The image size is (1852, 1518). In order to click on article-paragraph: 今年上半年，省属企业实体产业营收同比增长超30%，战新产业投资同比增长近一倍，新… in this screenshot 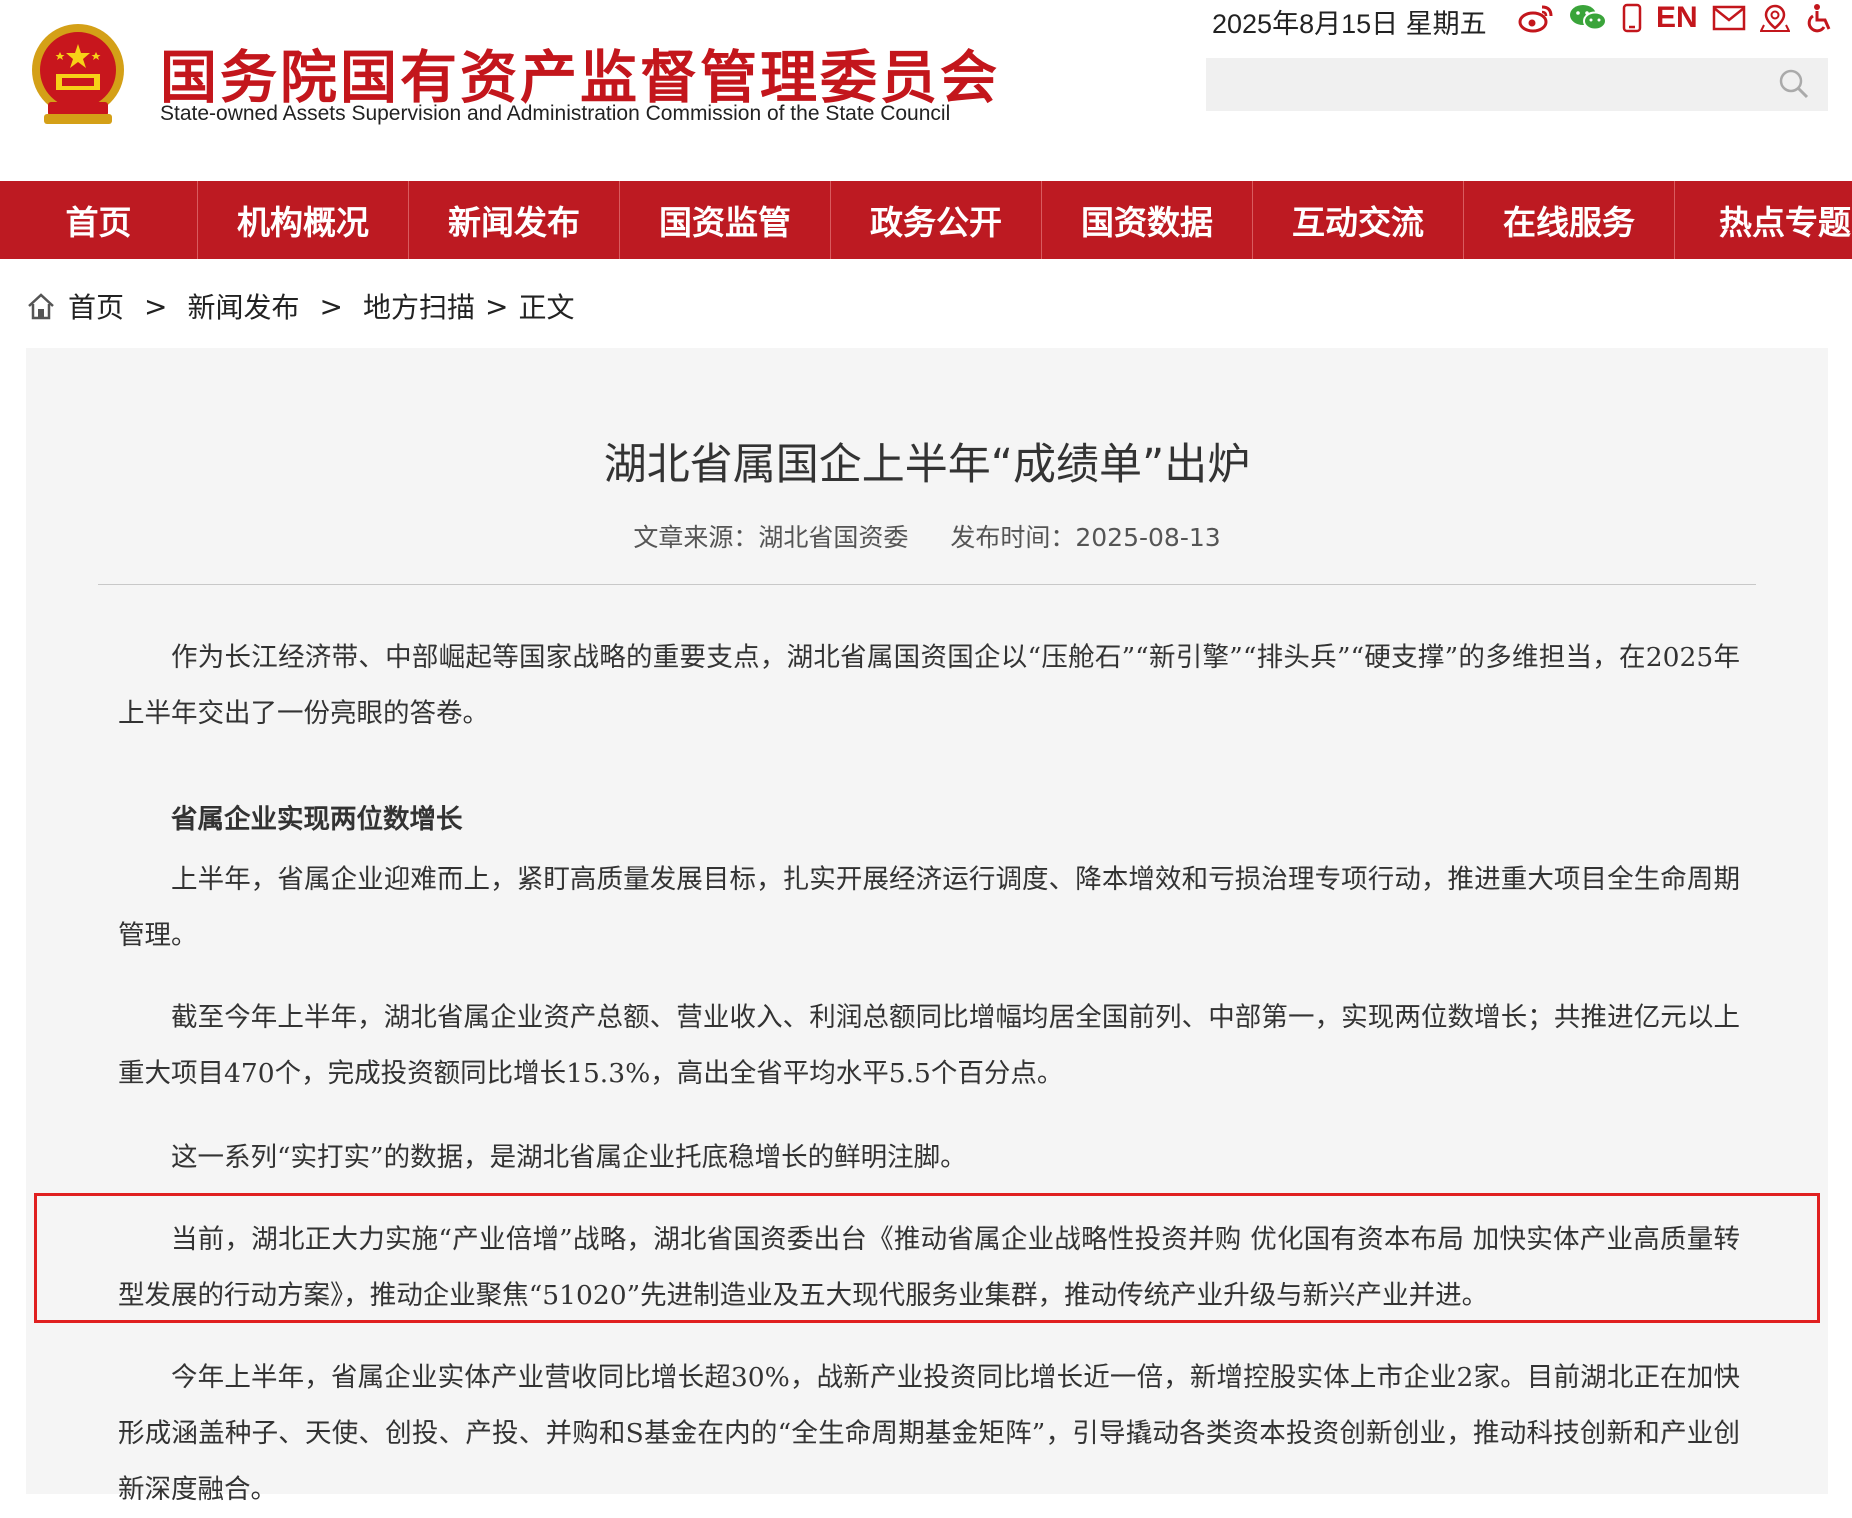, I will do `click(929, 1433)`.